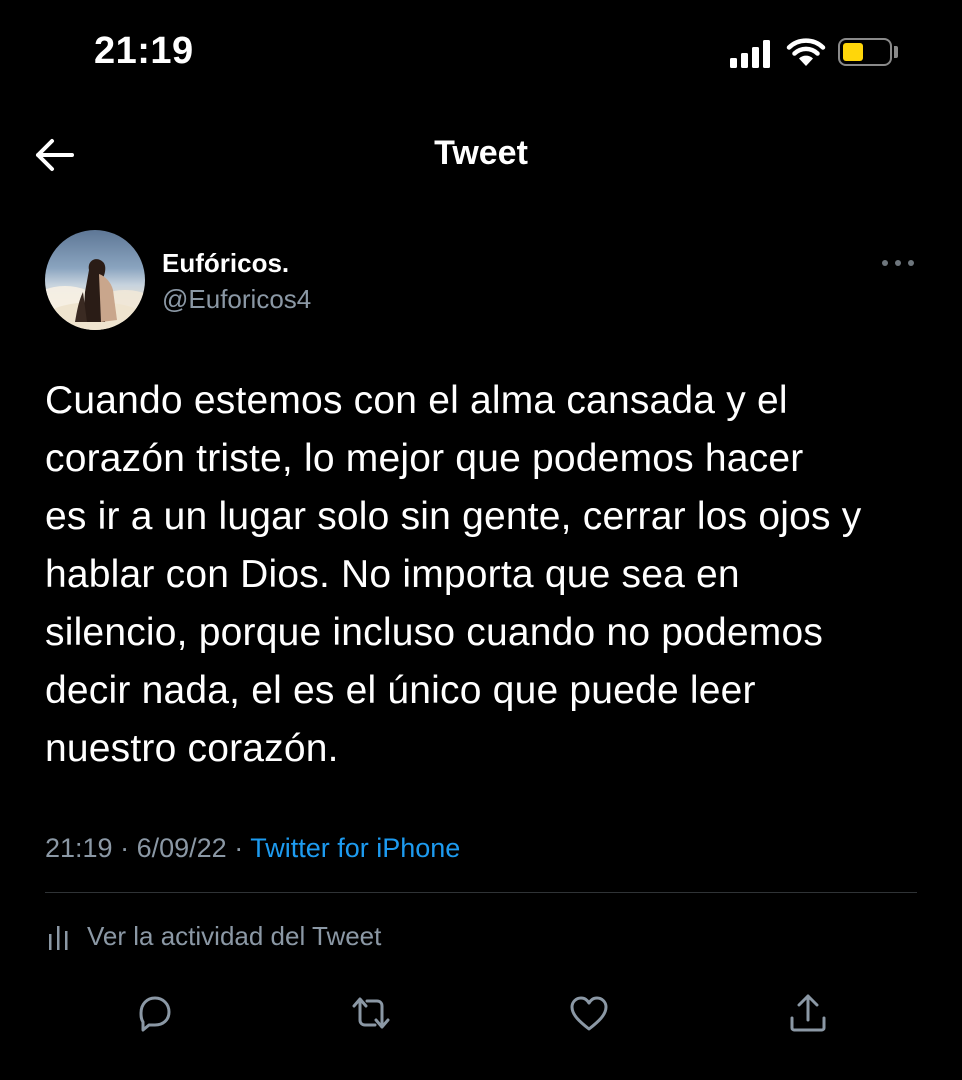 The width and height of the screenshot is (962, 1080). I want to click on share-icon, so click(808, 1013).